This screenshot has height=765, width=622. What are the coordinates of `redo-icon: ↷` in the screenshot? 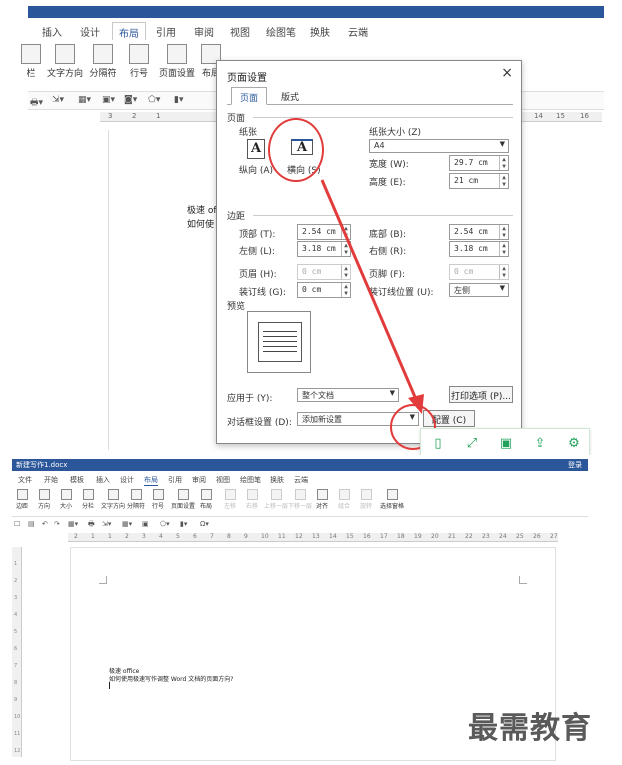 It's located at (57, 524).